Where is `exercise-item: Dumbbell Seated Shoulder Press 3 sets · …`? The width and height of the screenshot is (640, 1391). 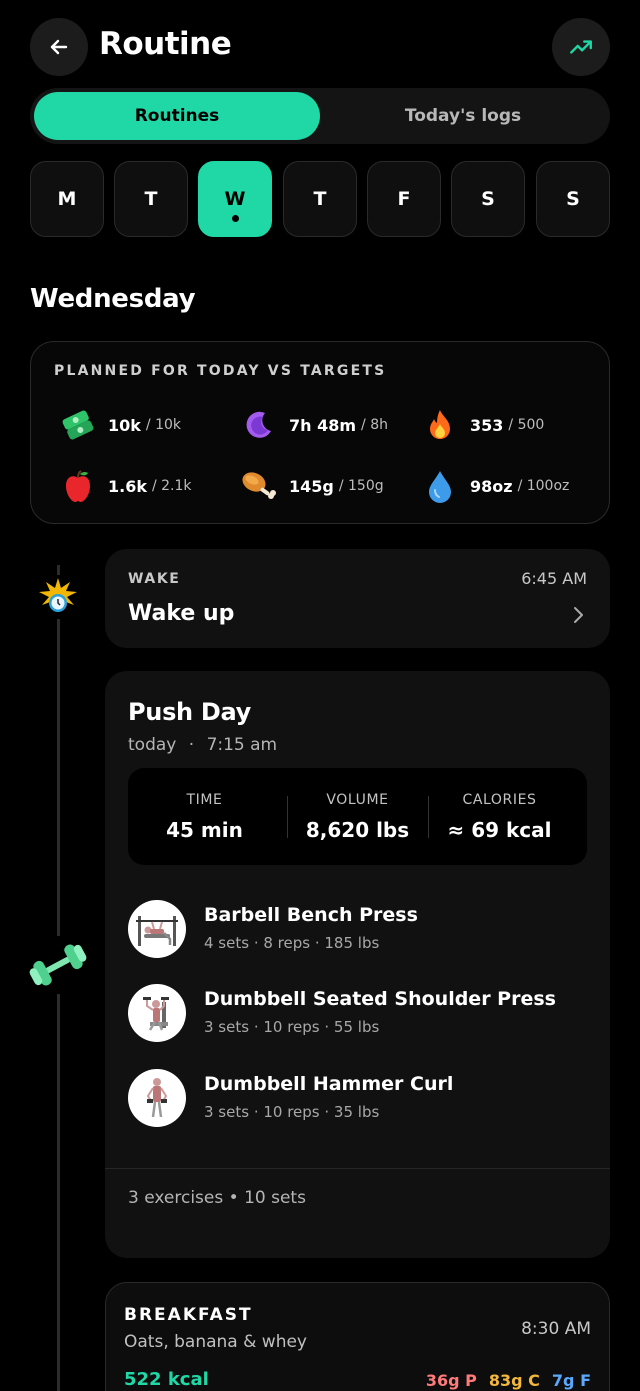
exercise-item: Dumbbell Seated Shoulder Press 3 sets · … is located at coordinates (358, 1015).